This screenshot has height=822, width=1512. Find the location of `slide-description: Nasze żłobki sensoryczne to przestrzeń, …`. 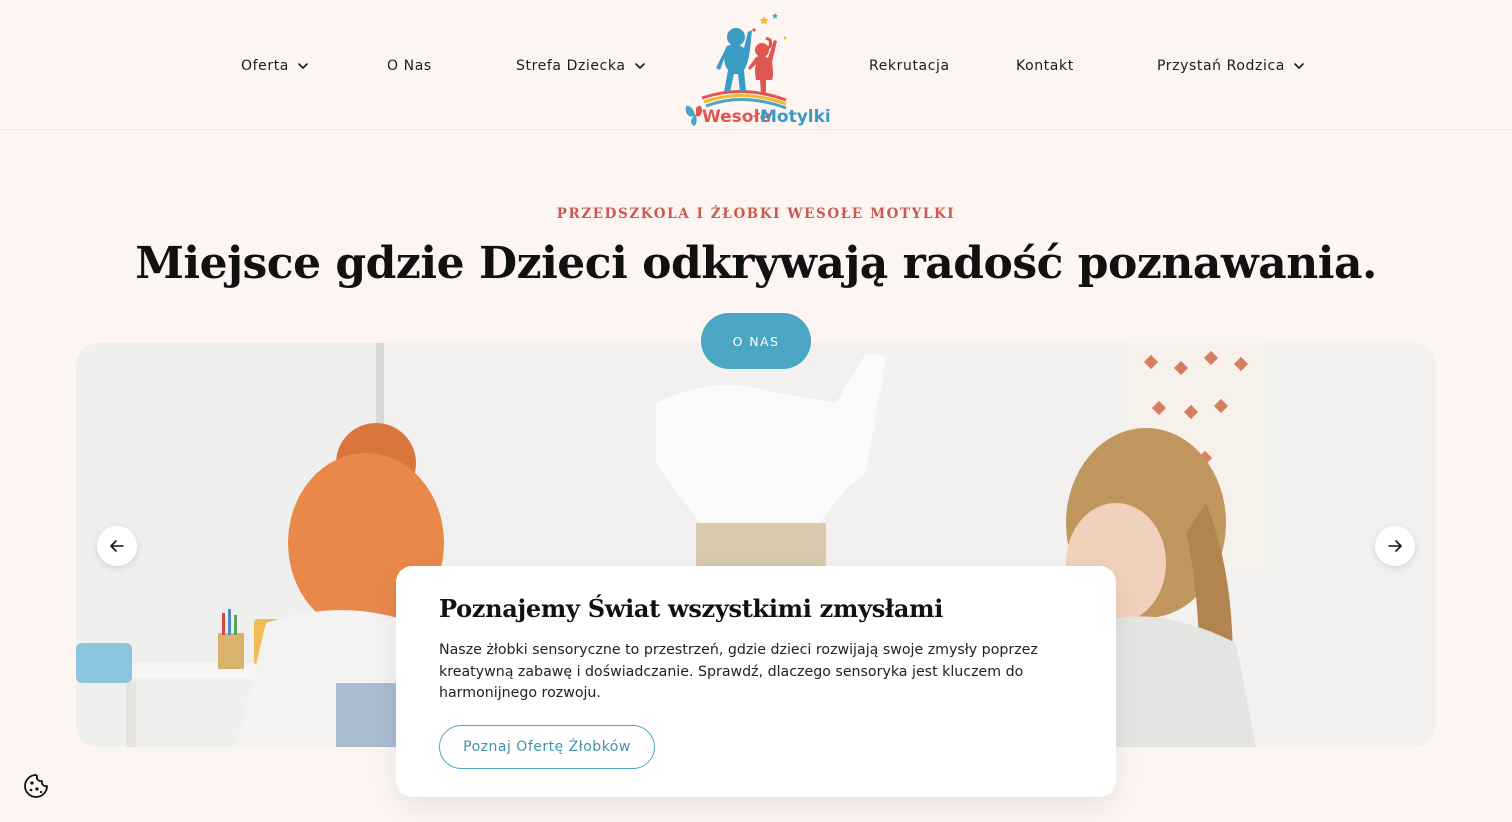

slide-description: Nasze żłobki sensoryczne to przestrzeń, … is located at coordinates (738, 671).